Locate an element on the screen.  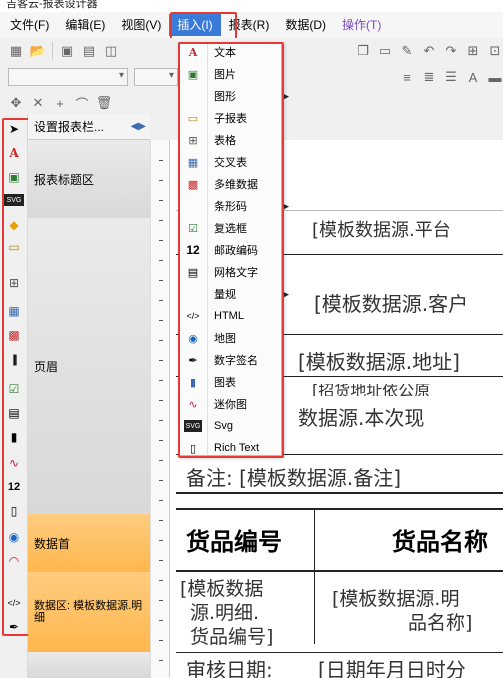
audit-date-label: 审核日期: is located at coordinates (229, 666).